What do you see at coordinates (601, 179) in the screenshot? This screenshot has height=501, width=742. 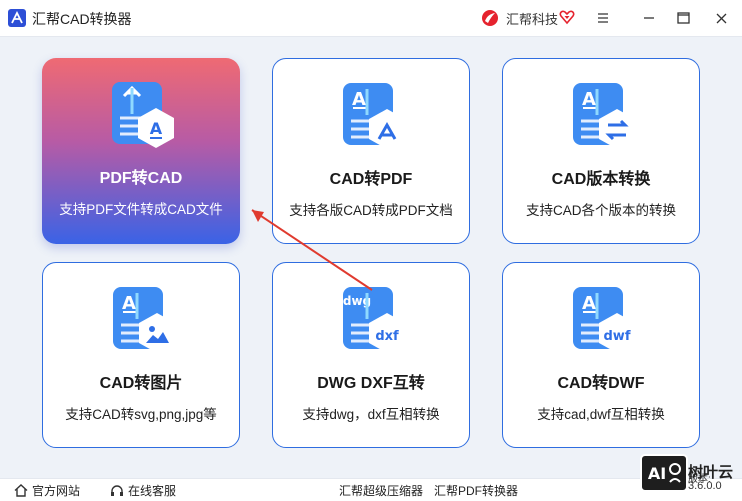 I see `card-title: CAD版本转换` at bounding box center [601, 179].